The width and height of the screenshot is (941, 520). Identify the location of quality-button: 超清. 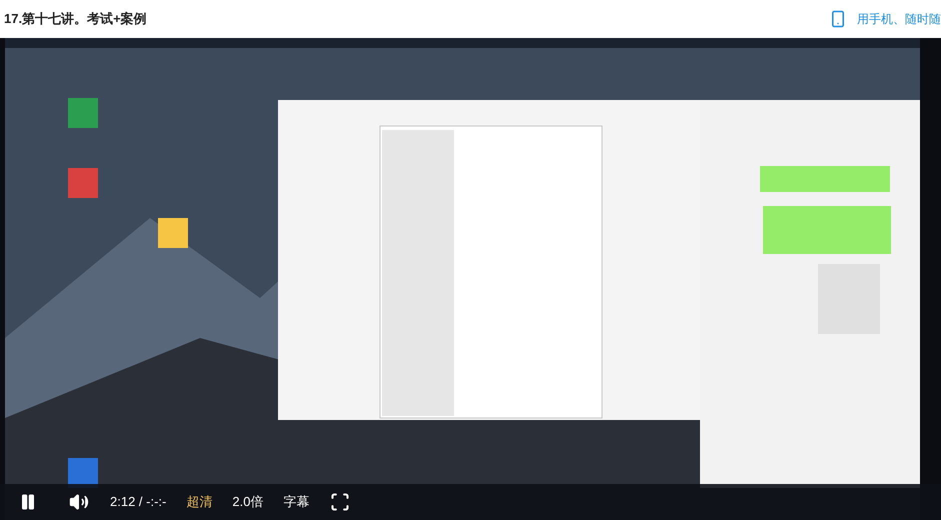
(199, 502).